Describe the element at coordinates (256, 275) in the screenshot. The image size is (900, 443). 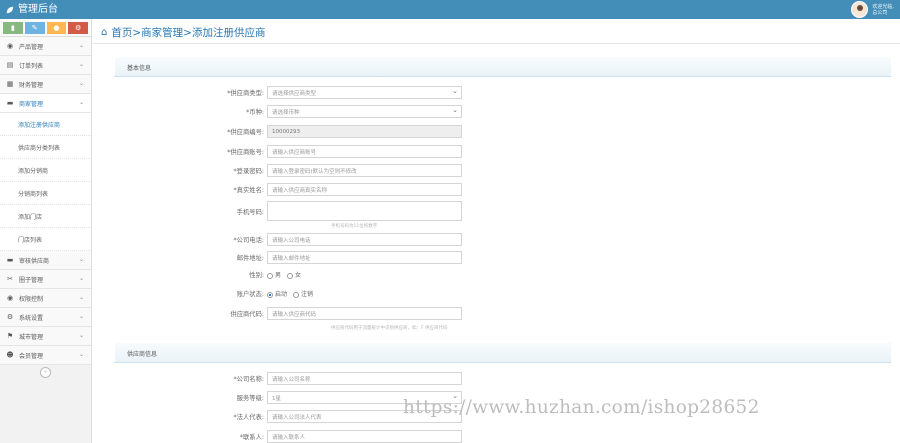
I see `field-label: 性别:` at that location.